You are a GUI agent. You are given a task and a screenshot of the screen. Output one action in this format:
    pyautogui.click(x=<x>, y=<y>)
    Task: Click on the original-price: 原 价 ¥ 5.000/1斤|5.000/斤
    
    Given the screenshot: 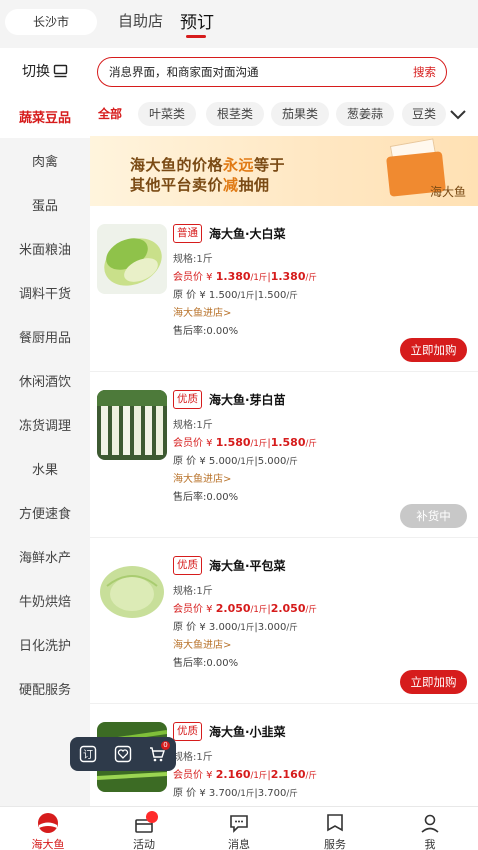 What is the action you would take?
    pyautogui.click(x=235, y=461)
    